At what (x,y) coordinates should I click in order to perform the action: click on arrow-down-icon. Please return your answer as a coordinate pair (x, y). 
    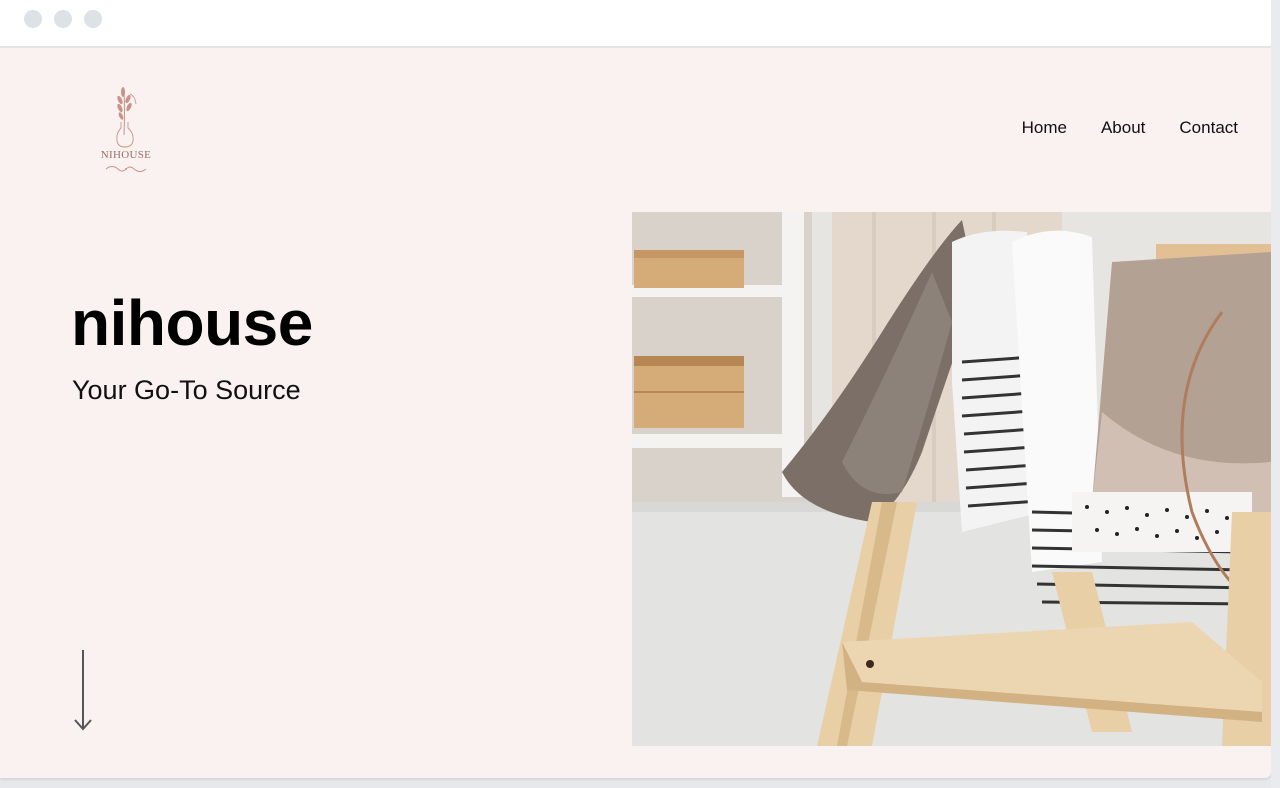
    Looking at the image, I should click on (83, 690).